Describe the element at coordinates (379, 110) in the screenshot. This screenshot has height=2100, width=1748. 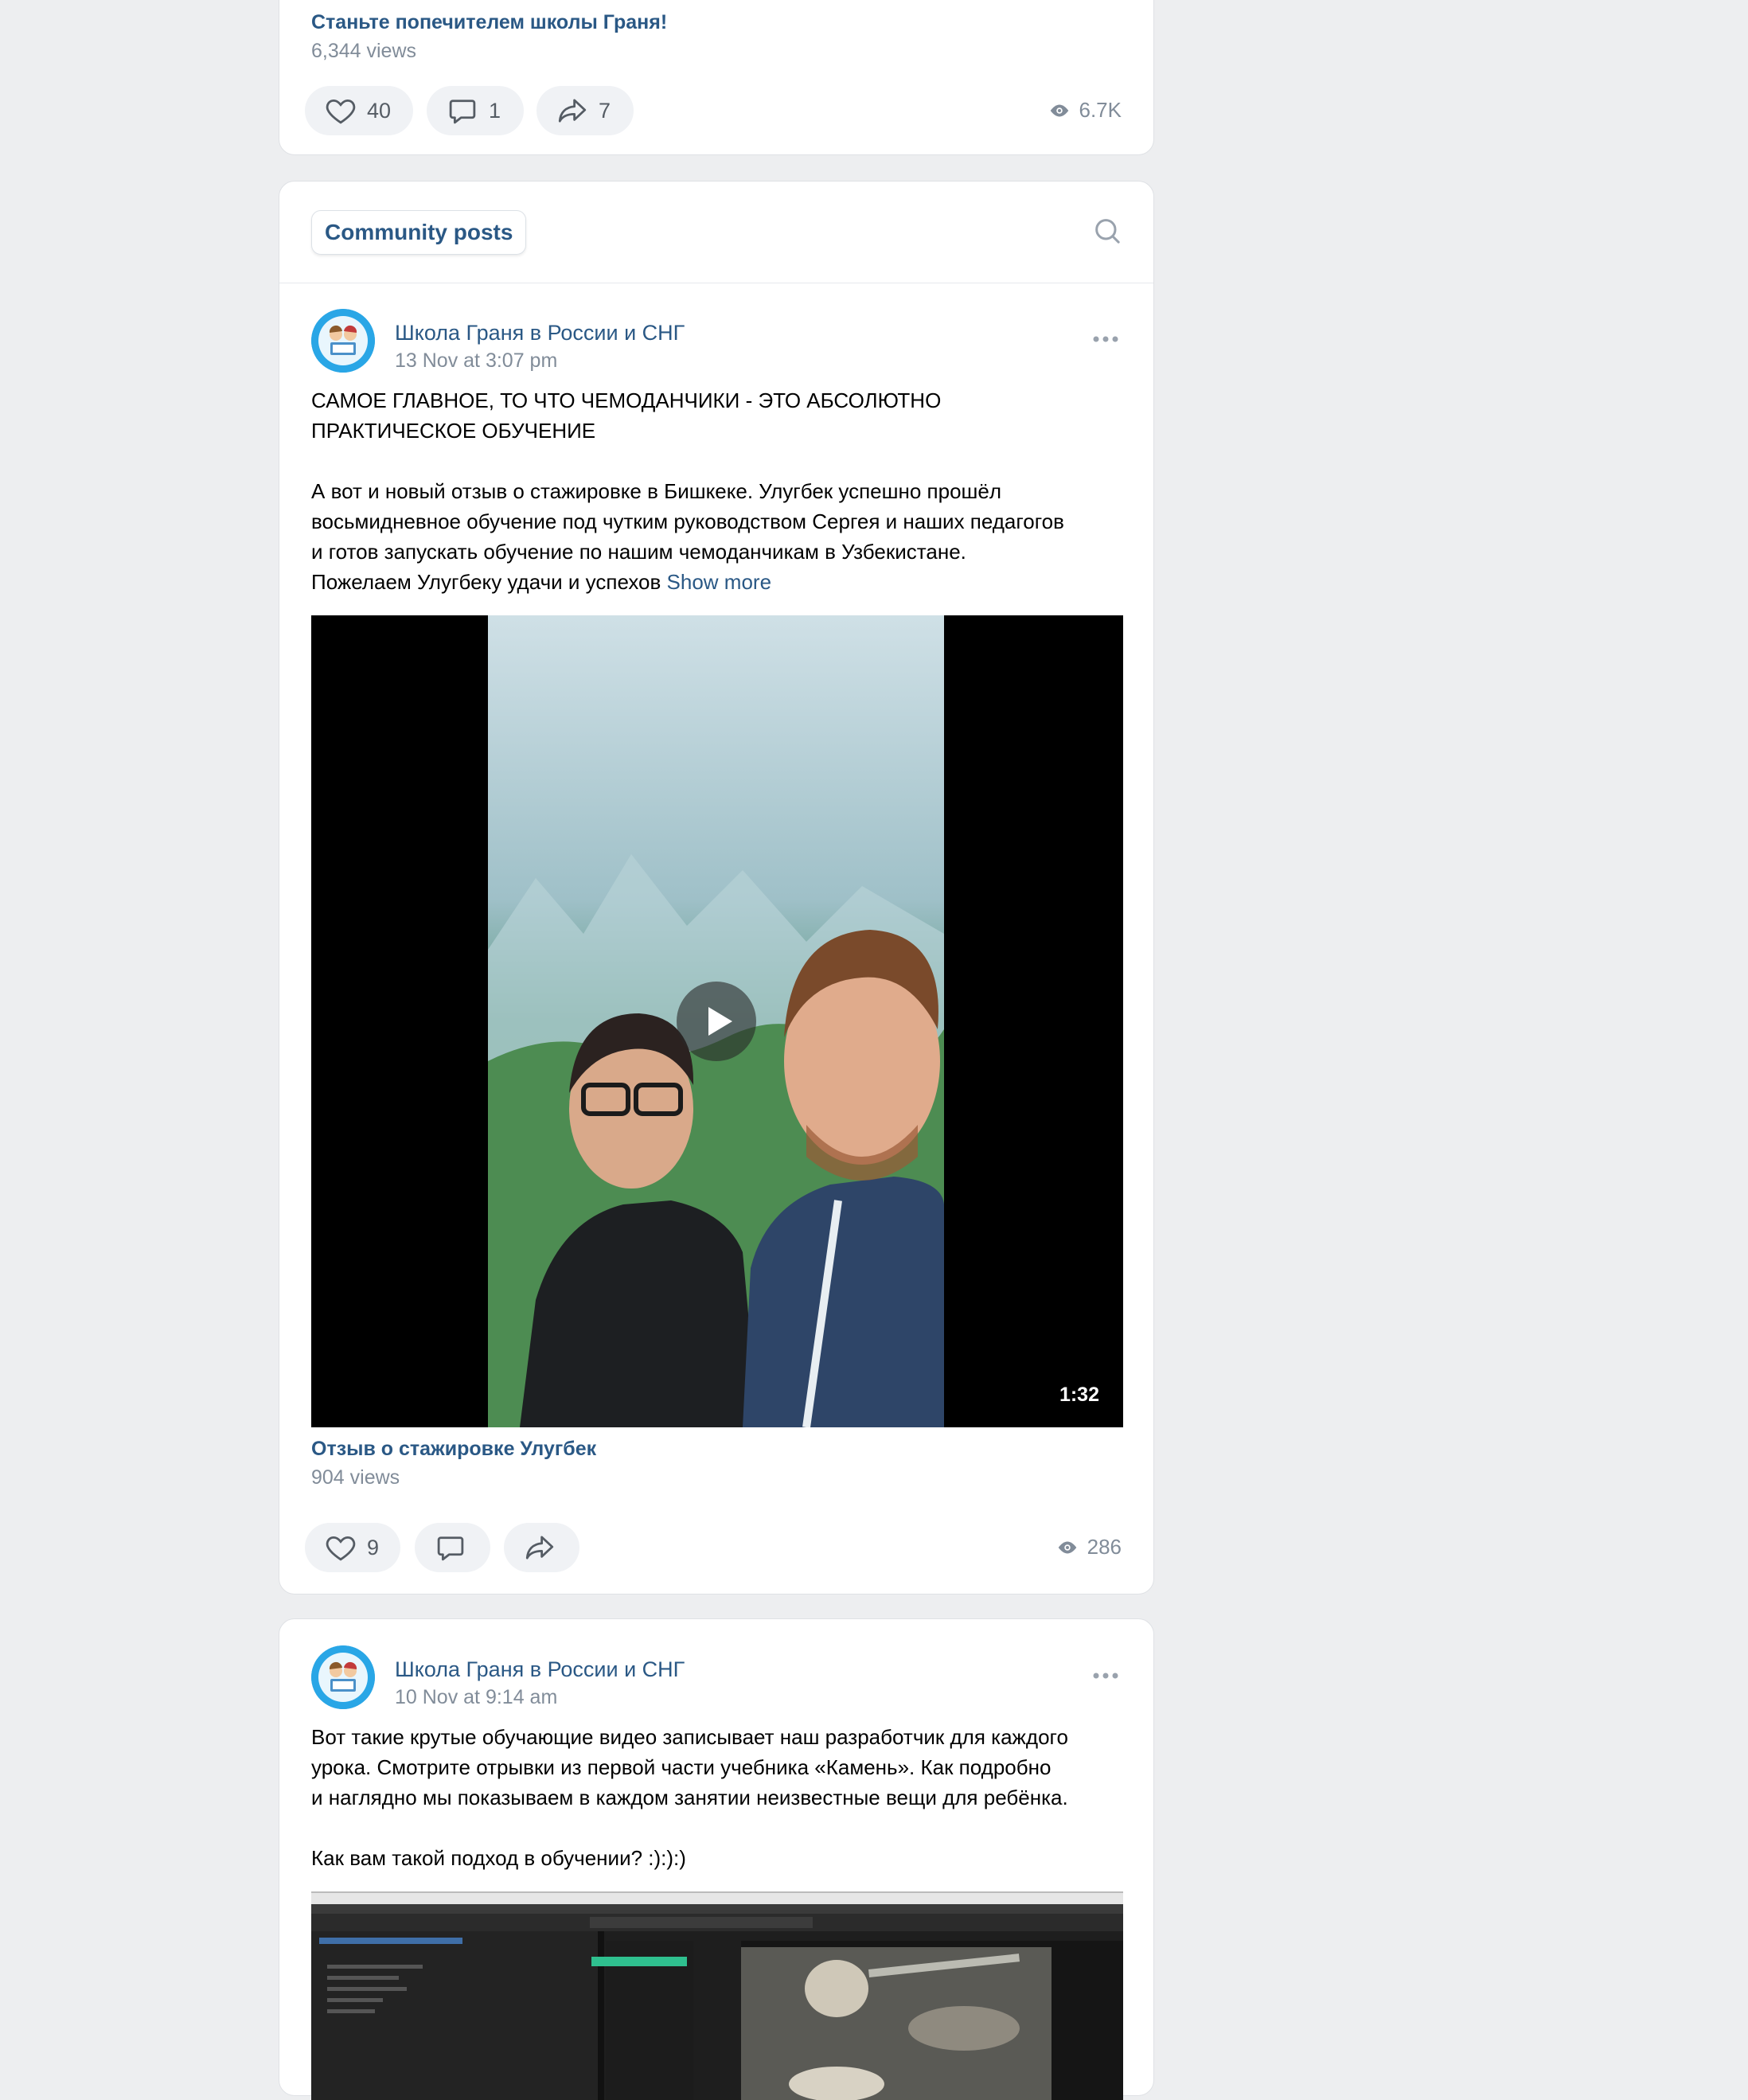
I see `like-count: 40` at that location.